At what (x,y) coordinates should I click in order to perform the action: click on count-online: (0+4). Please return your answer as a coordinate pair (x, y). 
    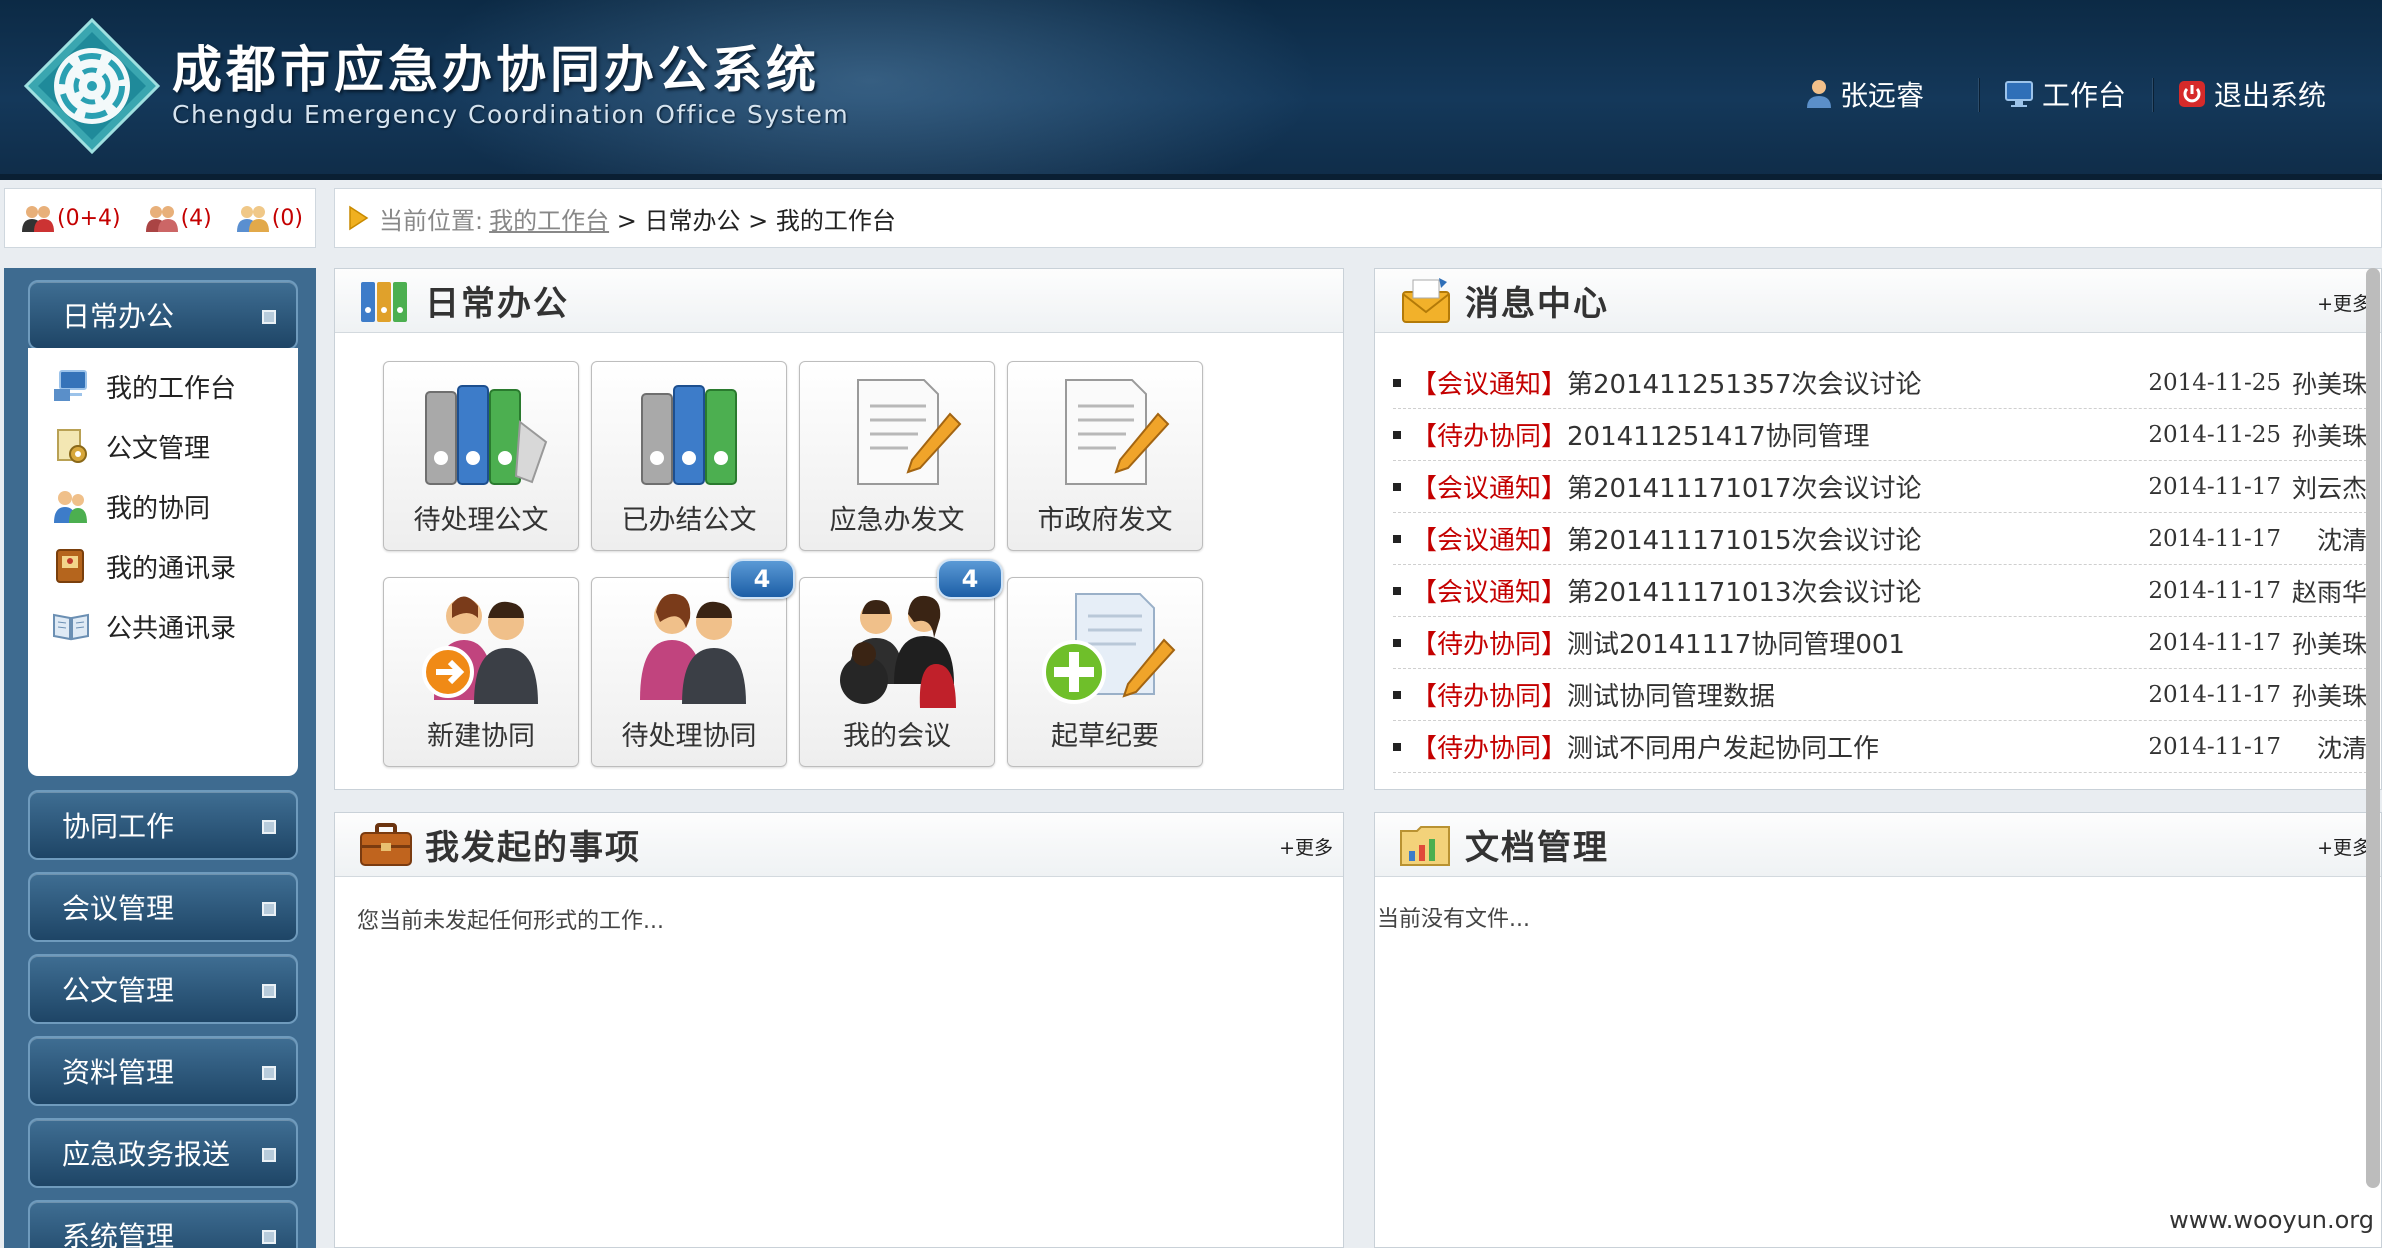
    Looking at the image, I should click on (71, 218).